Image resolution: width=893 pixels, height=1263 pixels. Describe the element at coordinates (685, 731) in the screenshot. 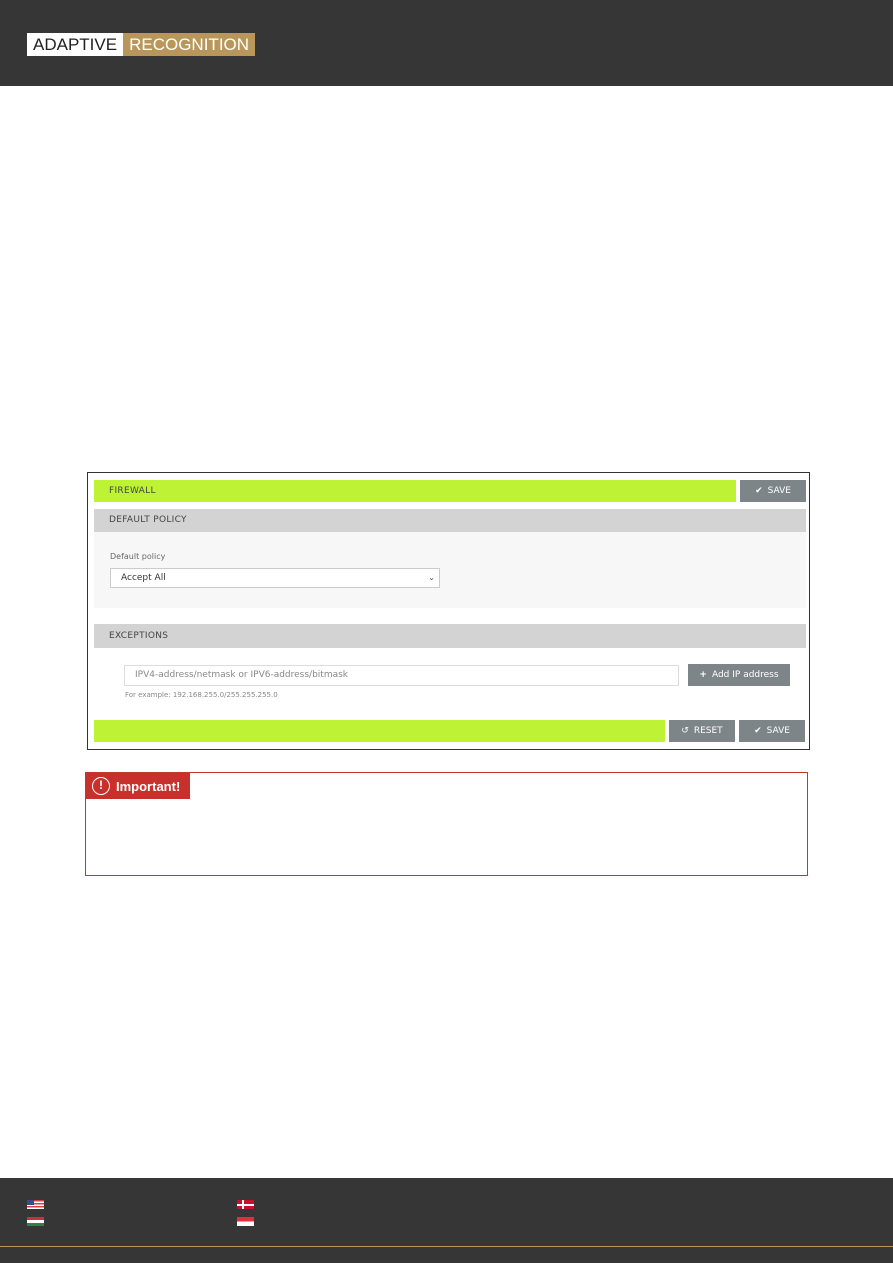

I see `reset-icon: ↺` at that location.